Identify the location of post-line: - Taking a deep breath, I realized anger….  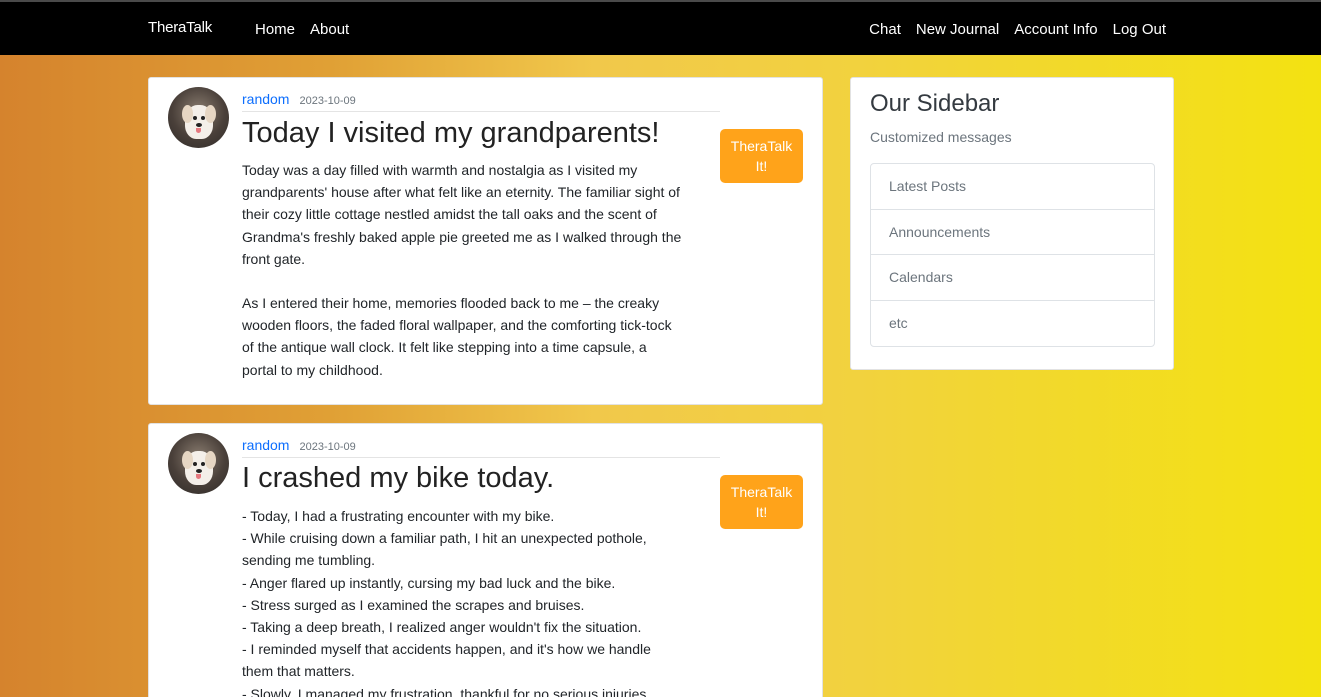
(442, 627).